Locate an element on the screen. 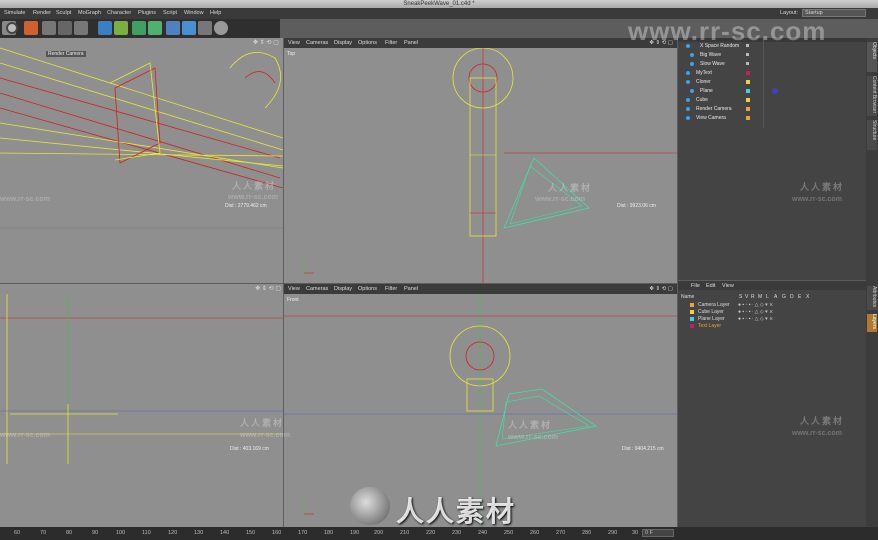  tab-structure: Structure is located at coordinates (872, 135).